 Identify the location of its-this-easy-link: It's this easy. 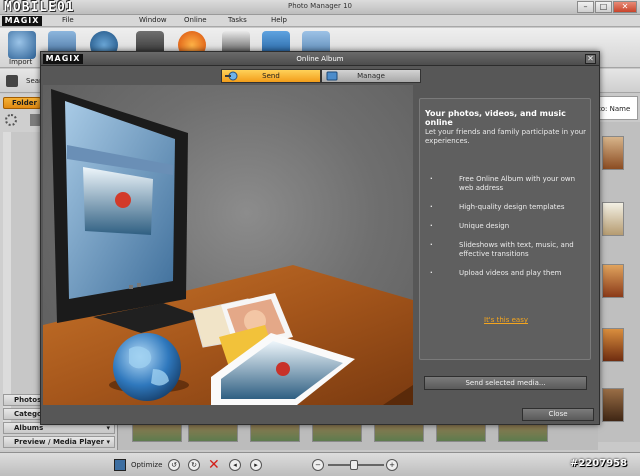
(506, 320).